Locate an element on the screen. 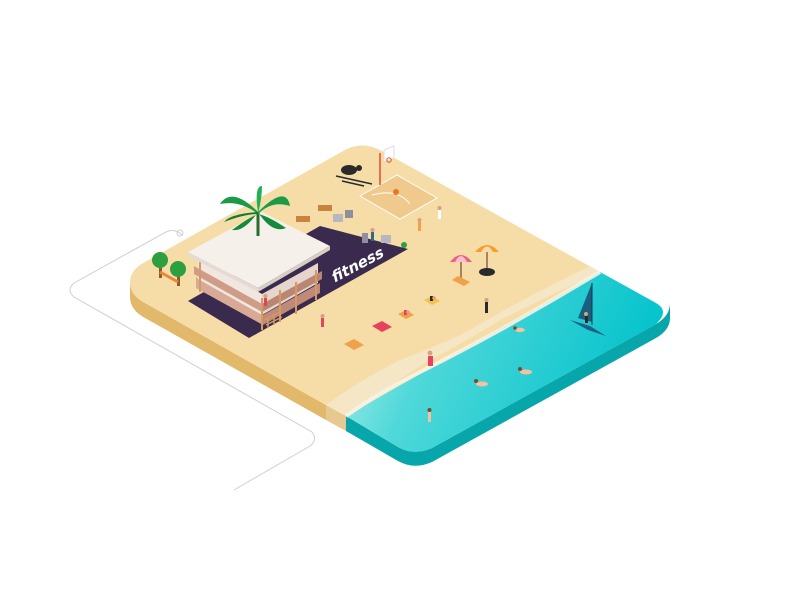 The image size is (800, 600). basketball is located at coordinates (396, 192).